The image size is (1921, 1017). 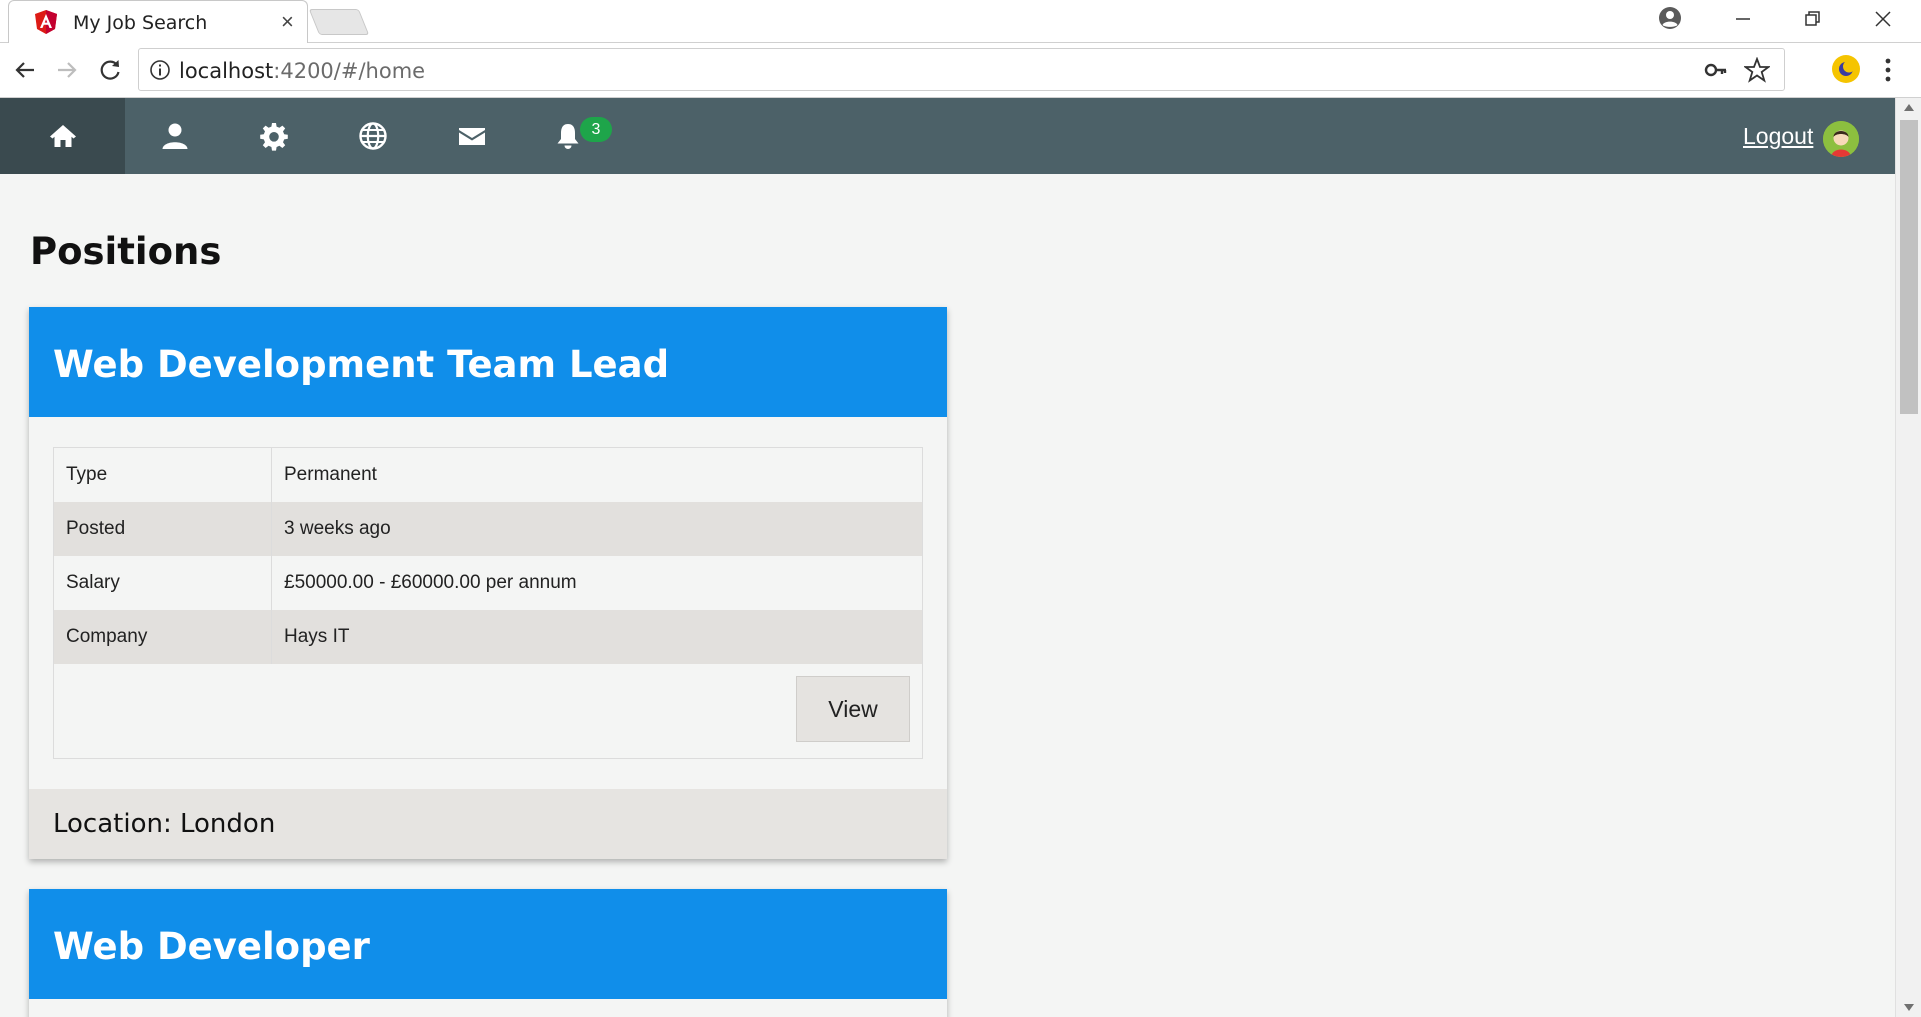 What do you see at coordinates (317, 636) in the screenshot?
I see `detail-value: Hays IT` at bounding box center [317, 636].